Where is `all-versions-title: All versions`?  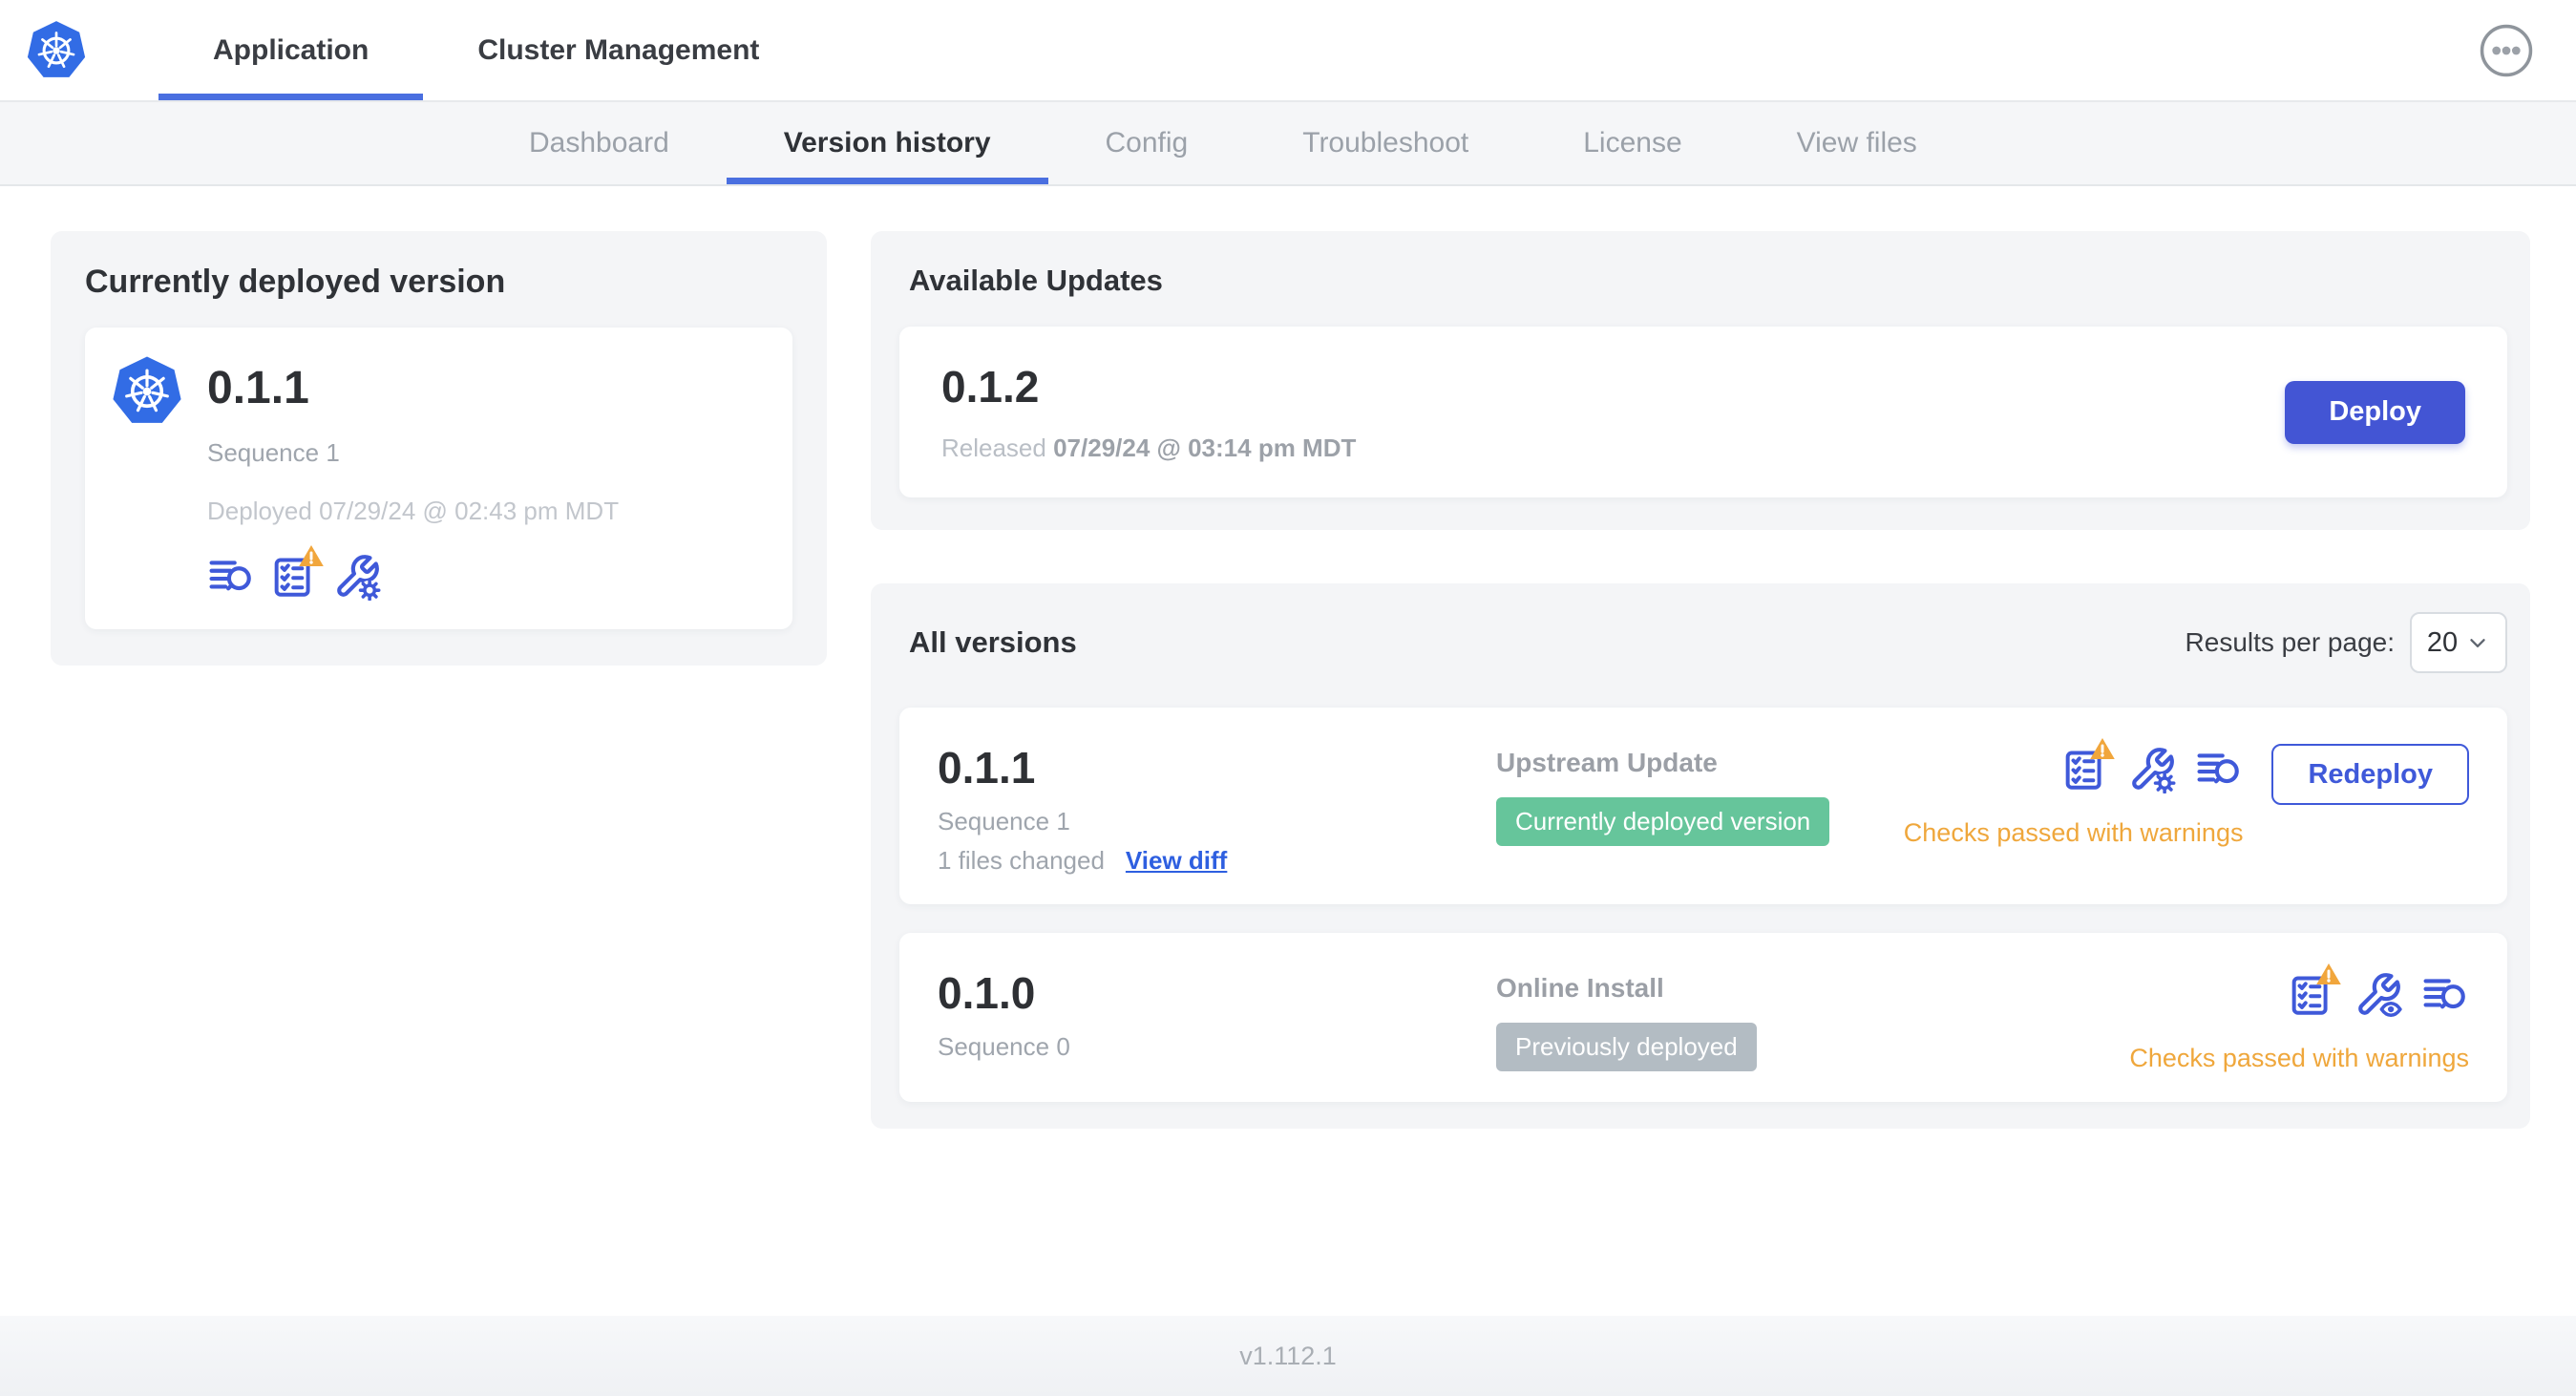
all-versions-title: All versions is located at coordinates (993, 642).